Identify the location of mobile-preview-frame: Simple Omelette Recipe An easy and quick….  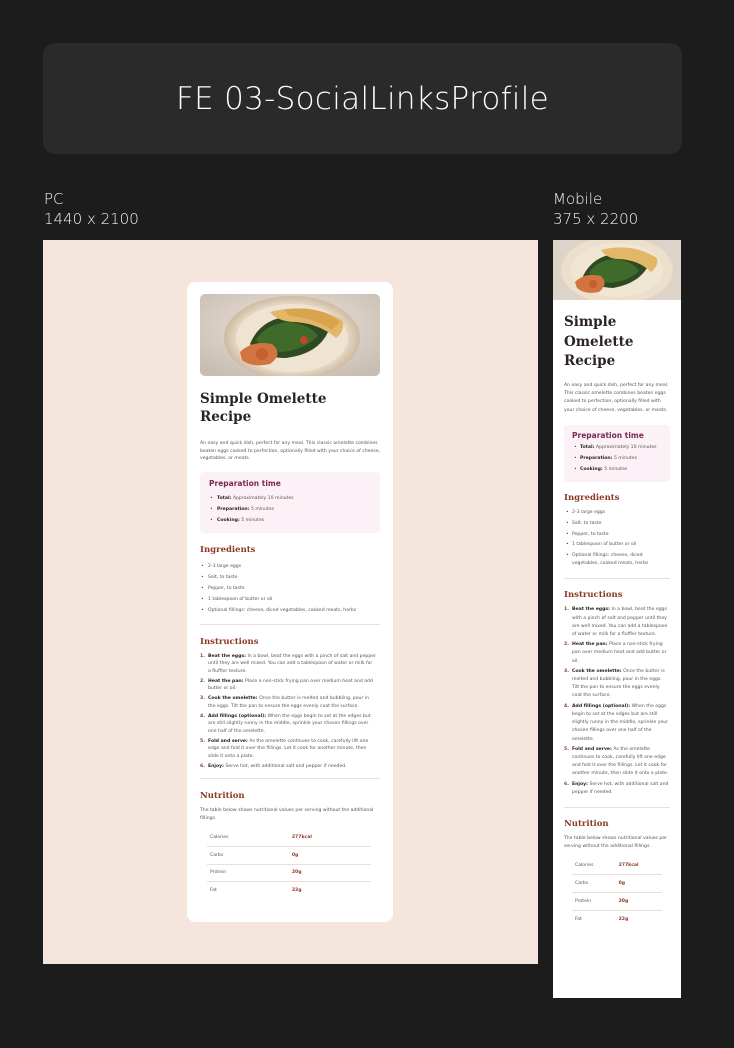
(617, 619).